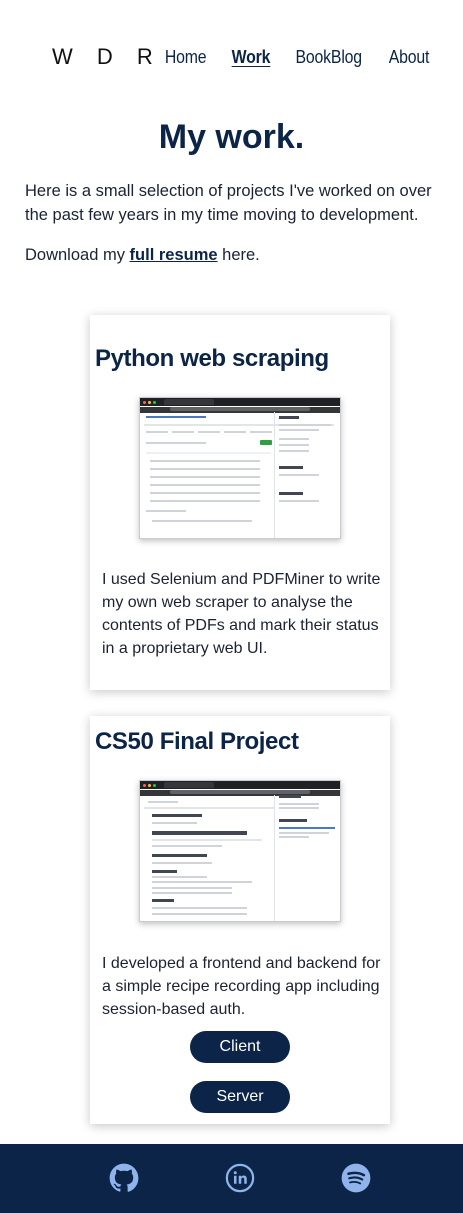 The height and width of the screenshot is (1213, 463). I want to click on top-nav: W D R Home Work BookBlog About, so click(231, 60).